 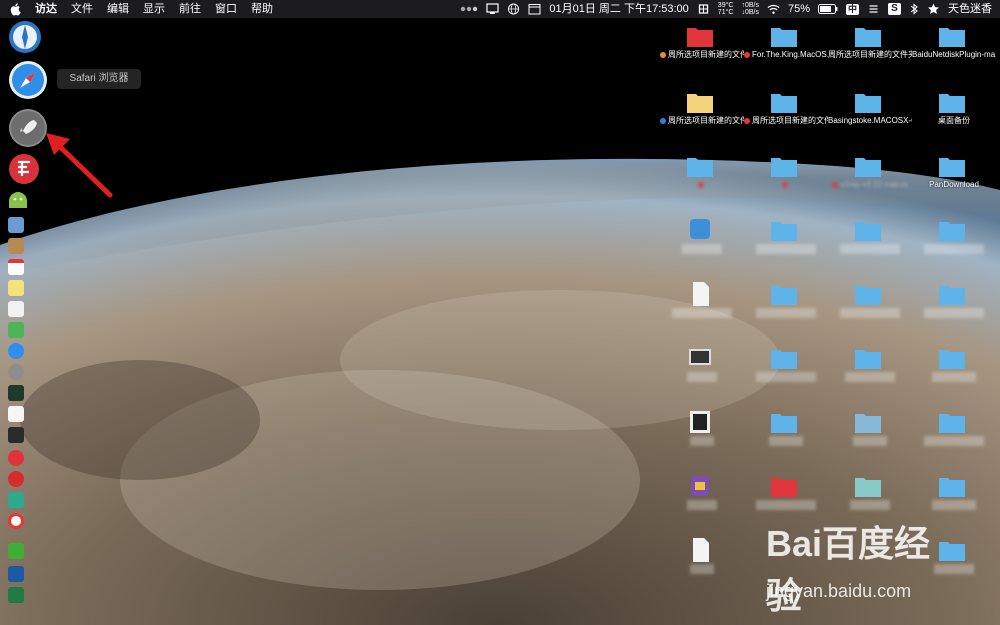 I want to click on input-method-icon, so click(x=703, y=9).